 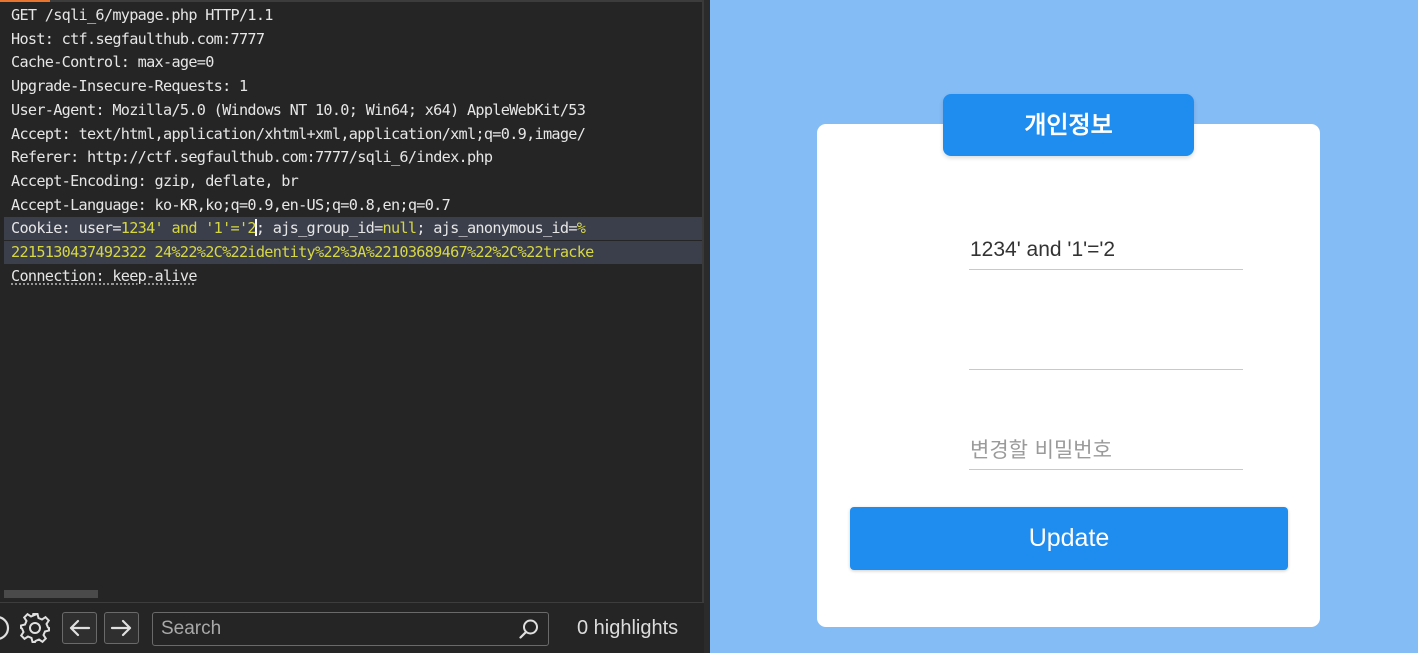 I want to click on request-token: user=, so click(x=100, y=228).